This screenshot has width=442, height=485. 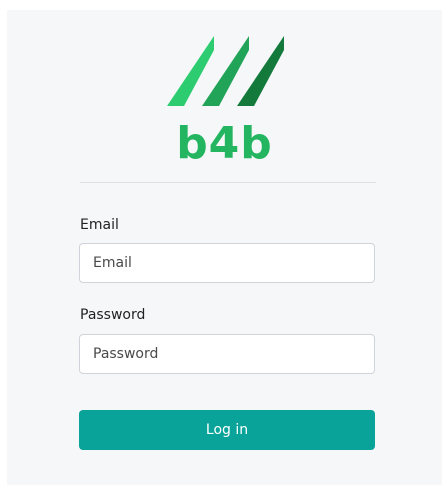 What do you see at coordinates (225, 71) in the screenshot?
I see `b4b-stripes-logo-icon` at bounding box center [225, 71].